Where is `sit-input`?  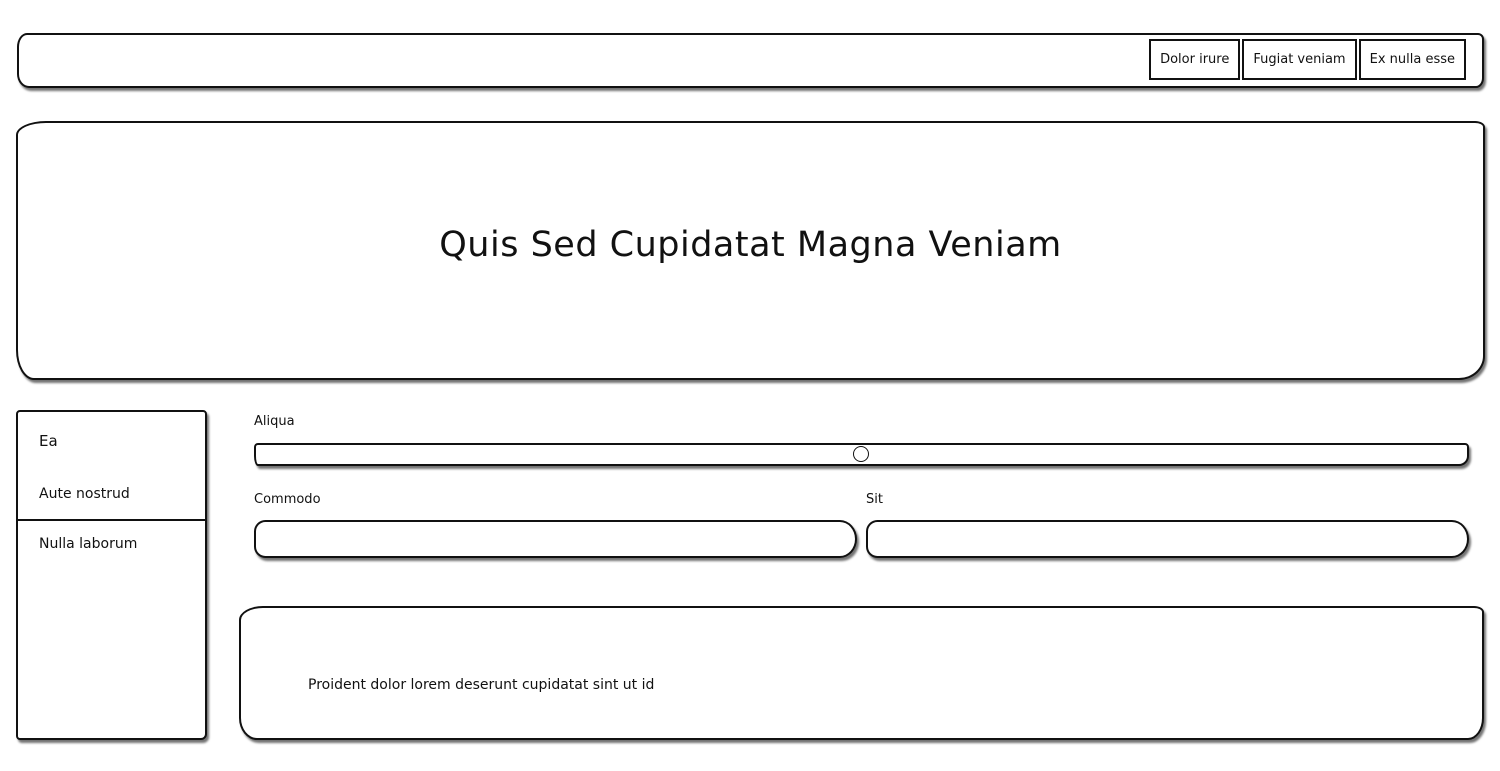 sit-input is located at coordinates (1167, 539).